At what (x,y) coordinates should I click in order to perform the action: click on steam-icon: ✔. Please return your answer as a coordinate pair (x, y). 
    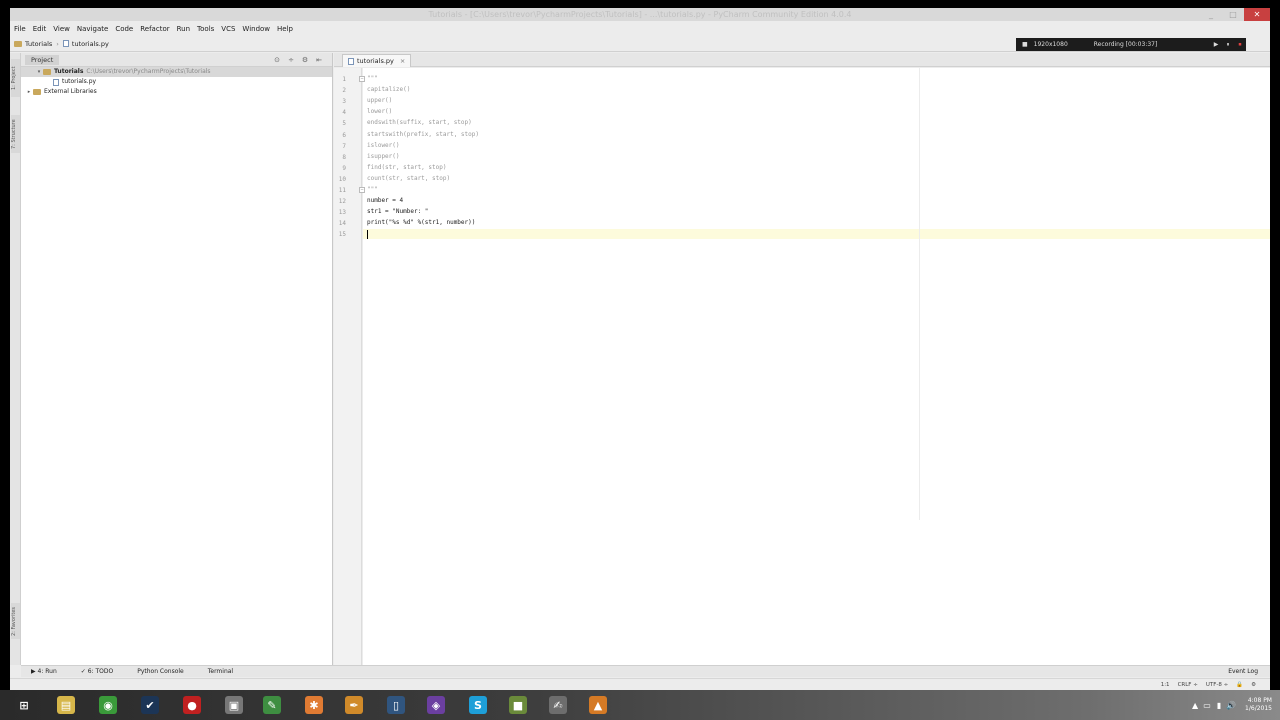
    Looking at the image, I should click on (150, 705).